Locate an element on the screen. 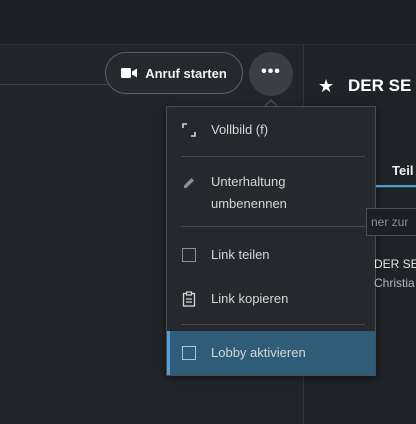 The width and height of the screenshot is (416, 424). participant-subtitle: Christia is located at coordinates (394, 283).